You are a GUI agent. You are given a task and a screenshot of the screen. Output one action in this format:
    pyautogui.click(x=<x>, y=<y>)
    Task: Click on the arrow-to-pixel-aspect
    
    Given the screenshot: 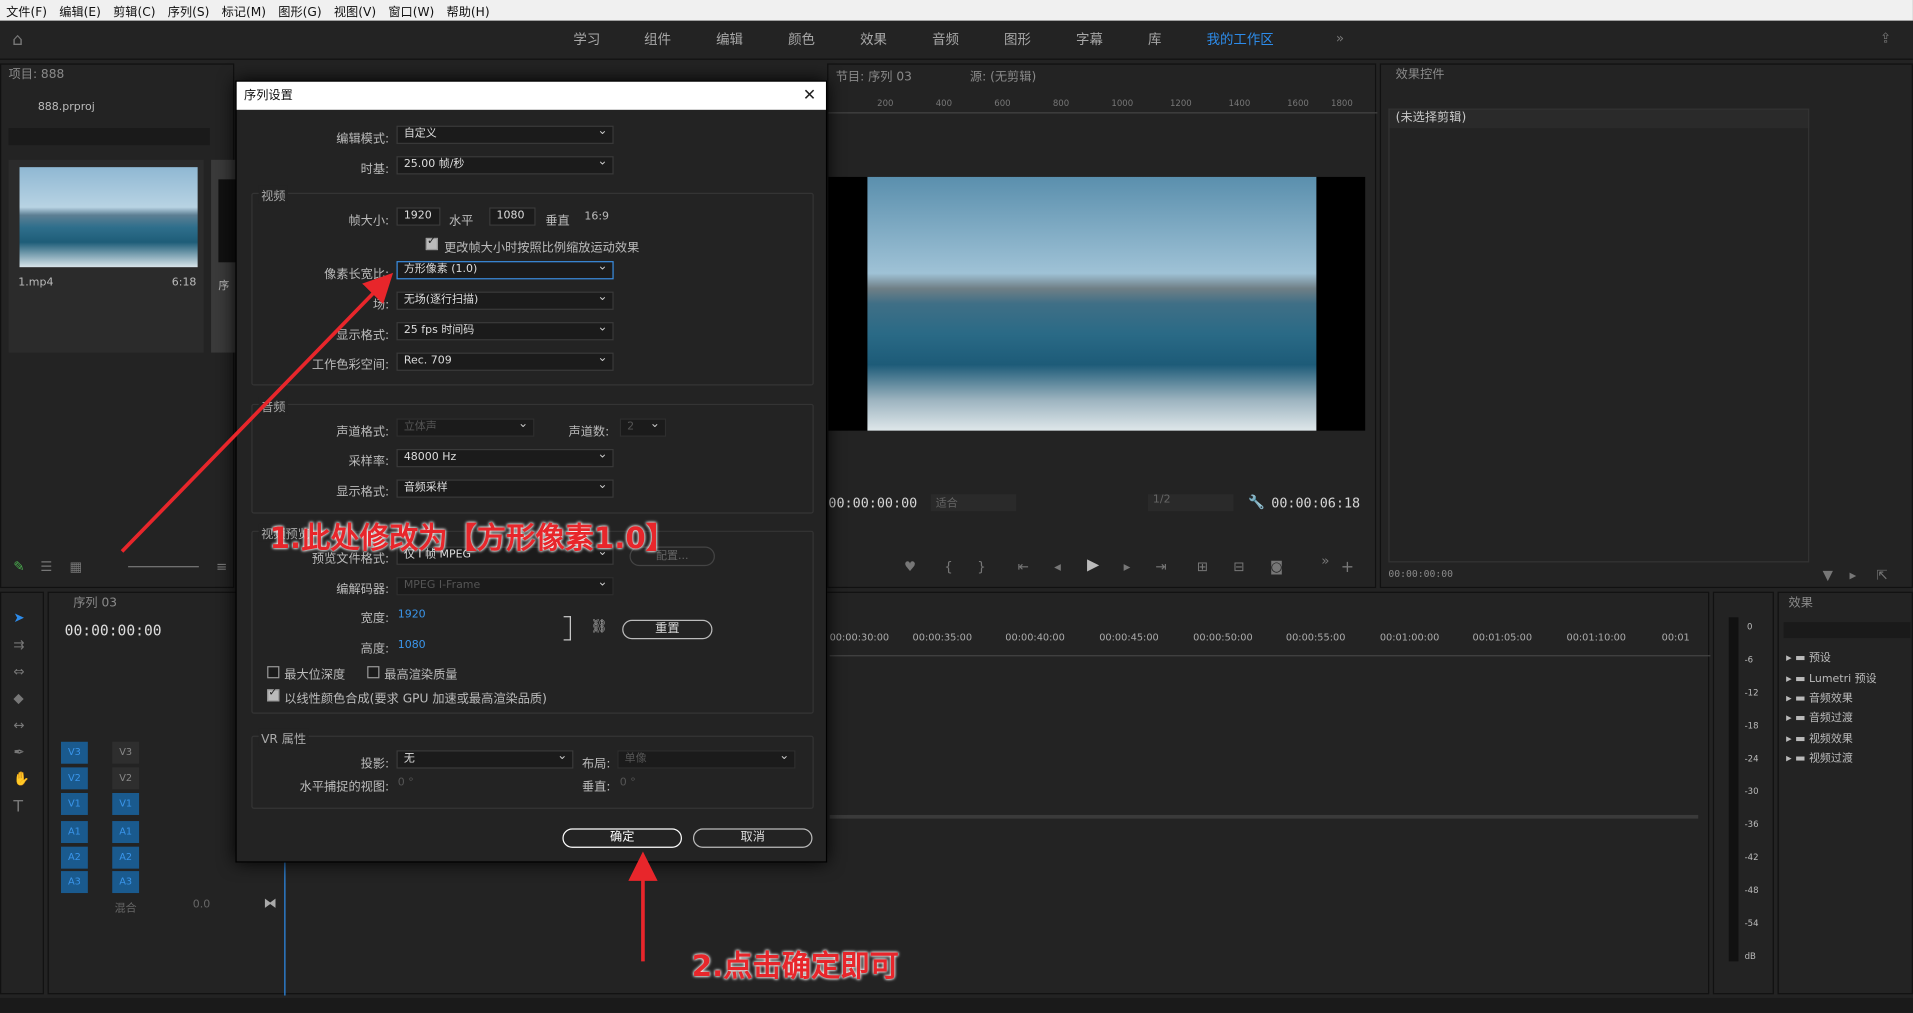 What is the action you would take?
    pyautogui.click(x=257, y=412)
    